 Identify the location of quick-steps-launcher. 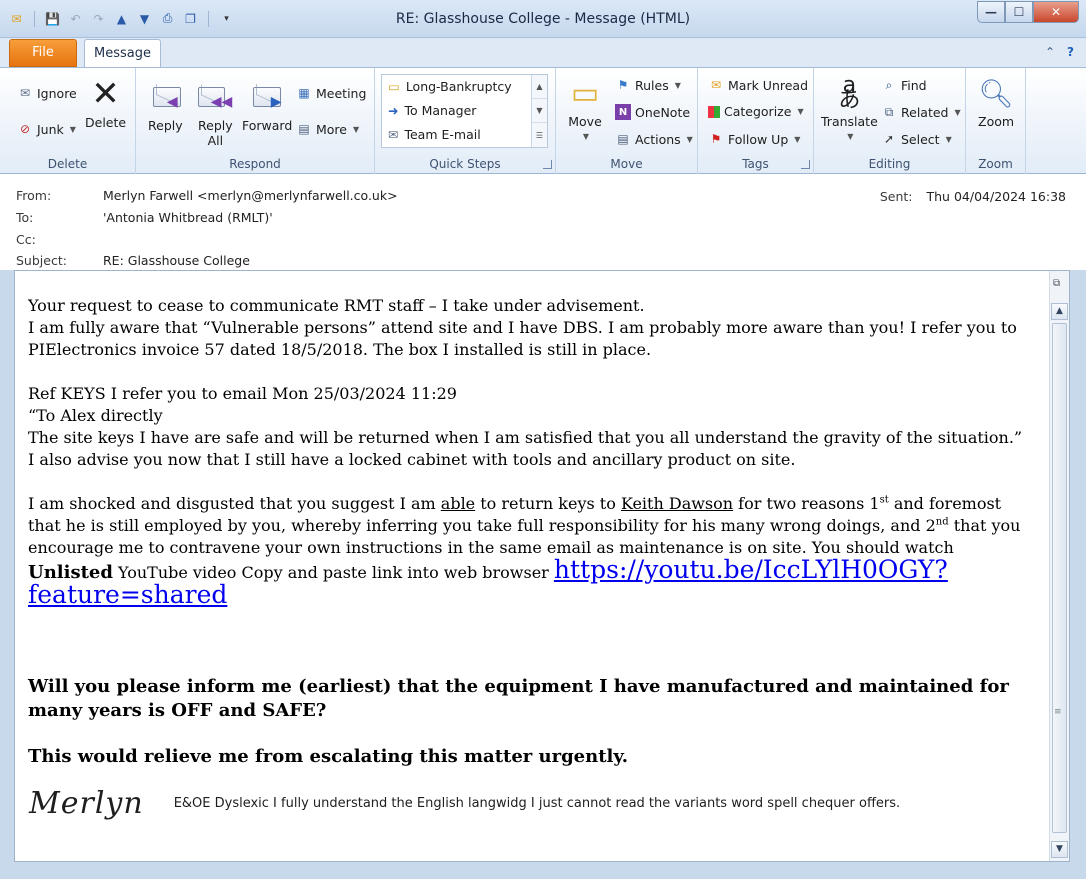
(547, 164).